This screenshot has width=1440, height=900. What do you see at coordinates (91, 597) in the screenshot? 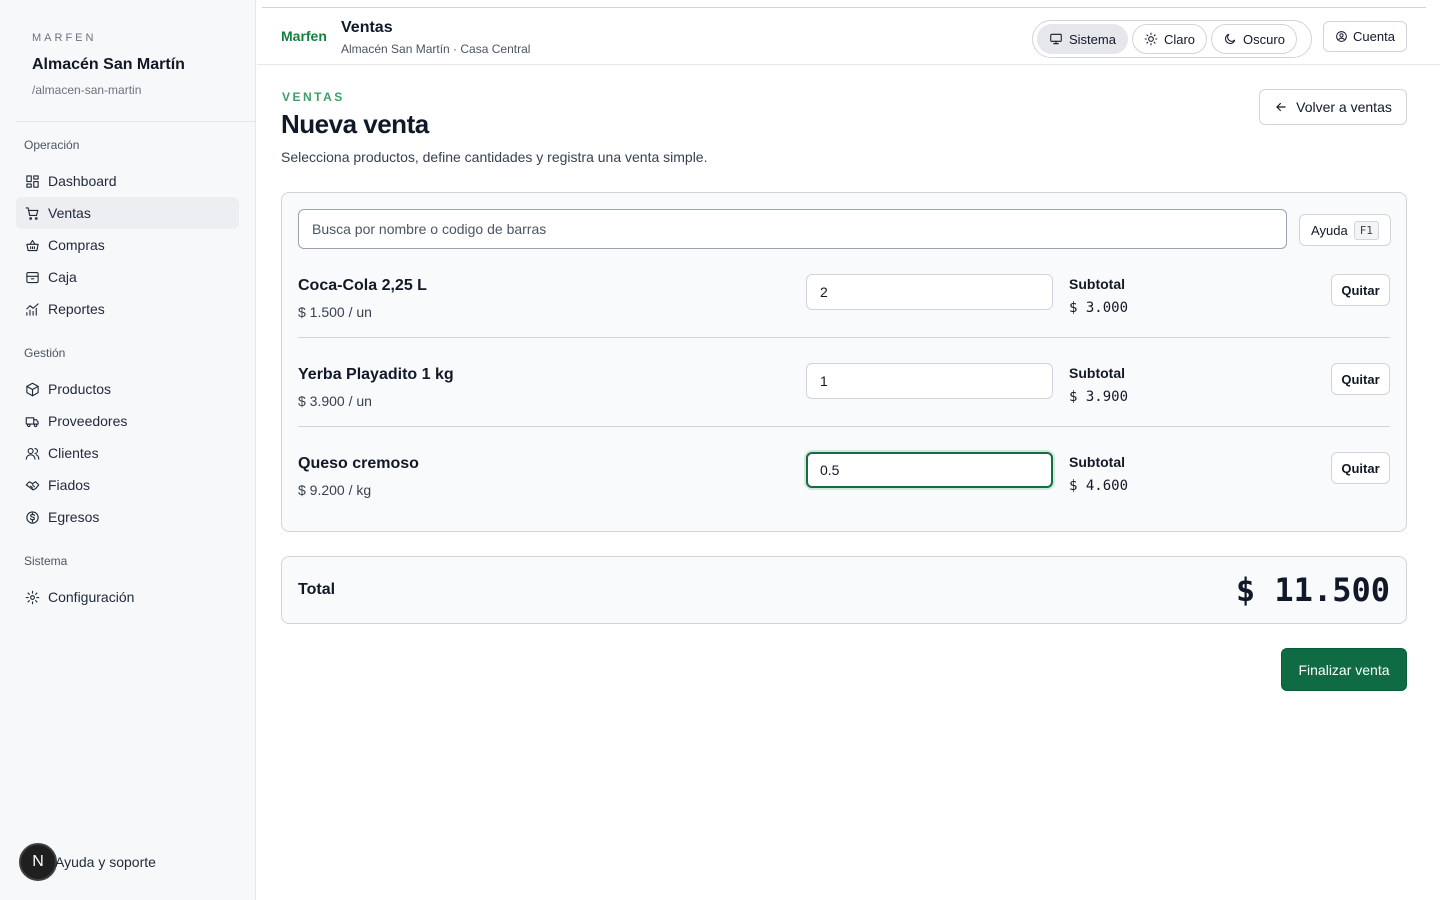
I see `sidebar-item-label: Configuración` at bounding box center [91, 597].